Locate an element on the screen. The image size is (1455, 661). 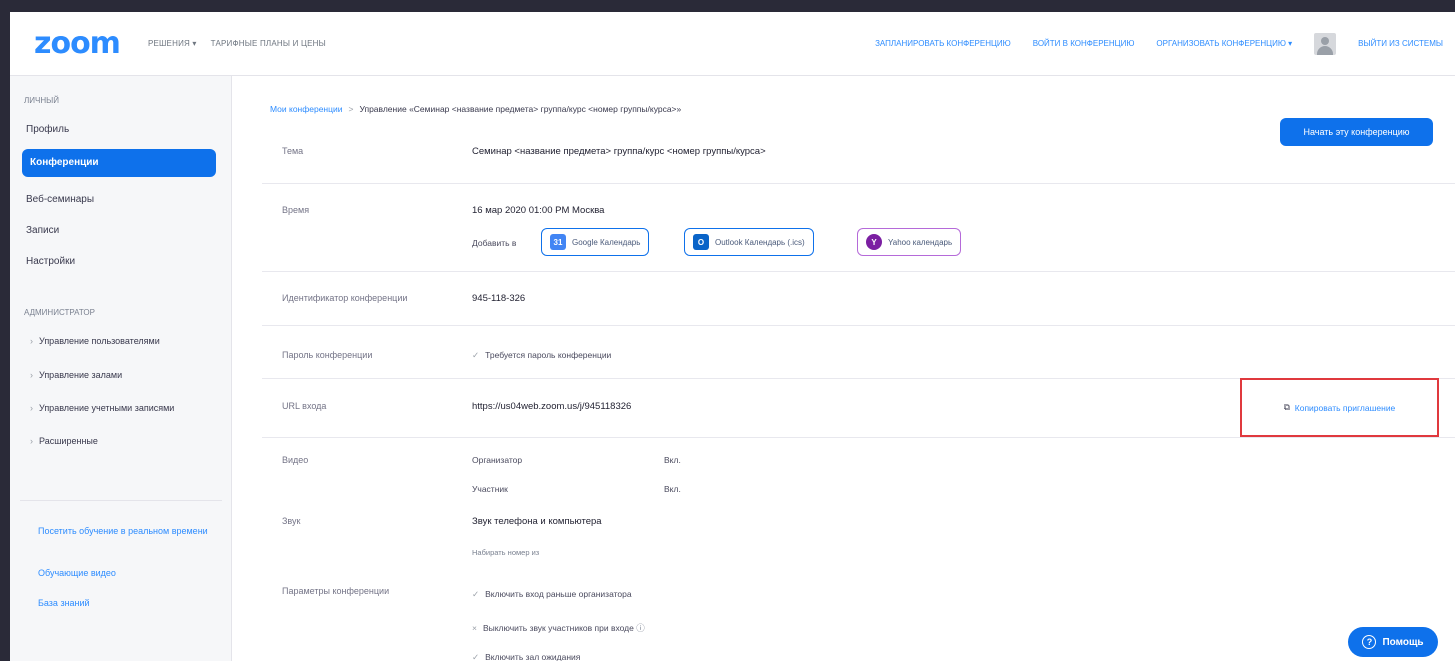
video-participant-value: Вкл. is located at coordinates (672, 489).